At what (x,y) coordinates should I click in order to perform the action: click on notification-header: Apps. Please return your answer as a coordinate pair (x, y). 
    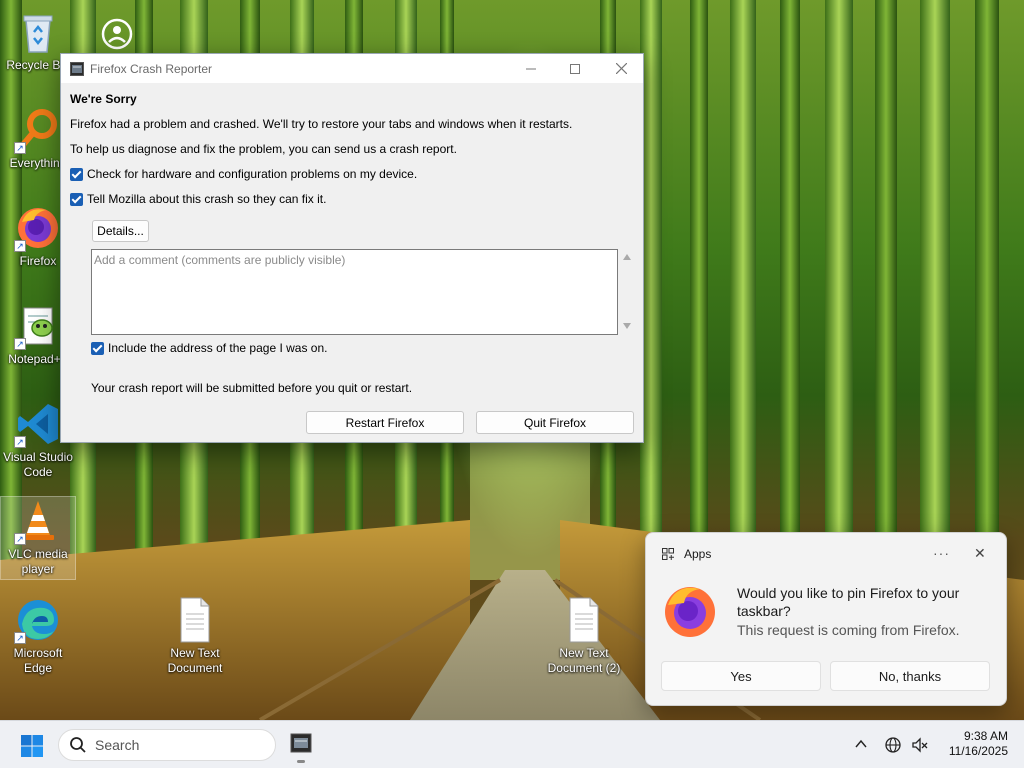
    Looking at the image, I should click on (686, 554).